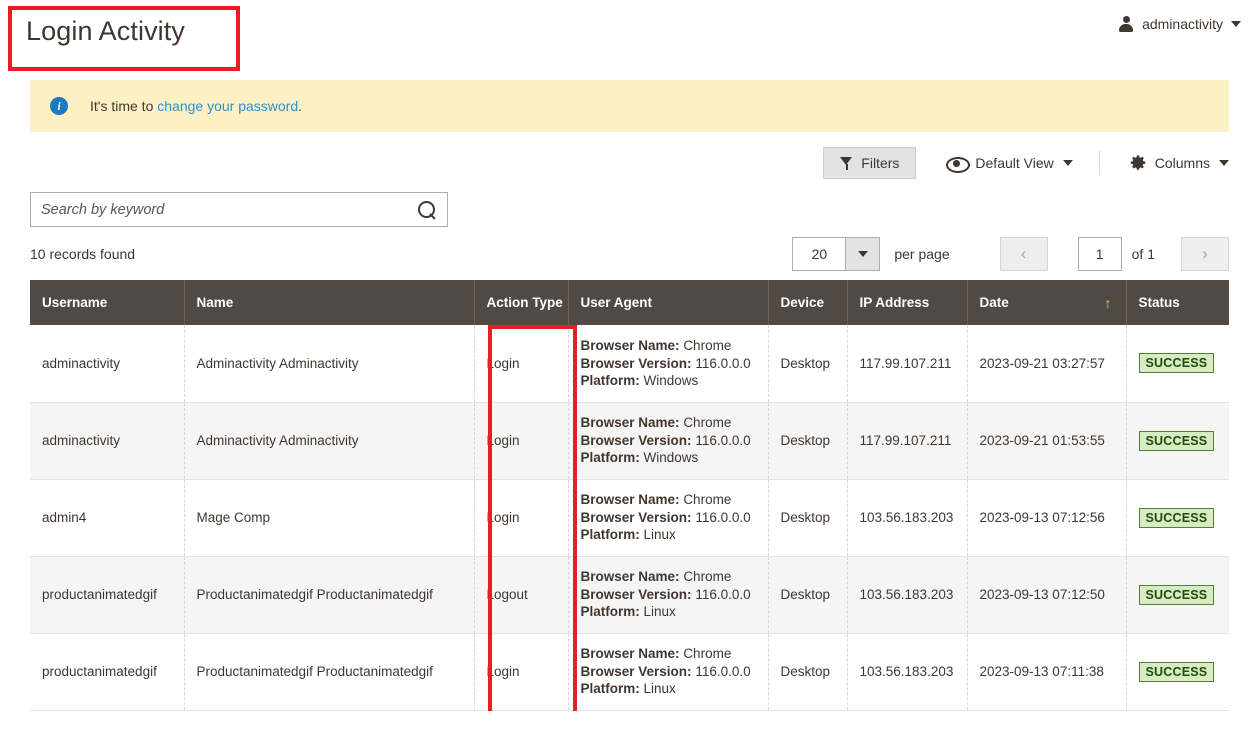 Image resolution: width=1259 pixels, height=731 pixels. I want to click on columns-control: Columns, so click(1179, 163).